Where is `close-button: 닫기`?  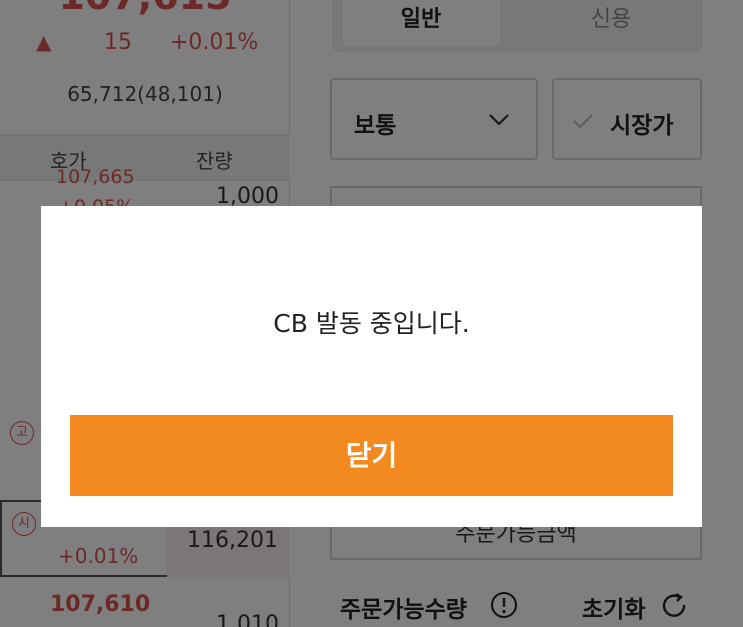 close-button: 닫기 is located at coordinates (371, 455).